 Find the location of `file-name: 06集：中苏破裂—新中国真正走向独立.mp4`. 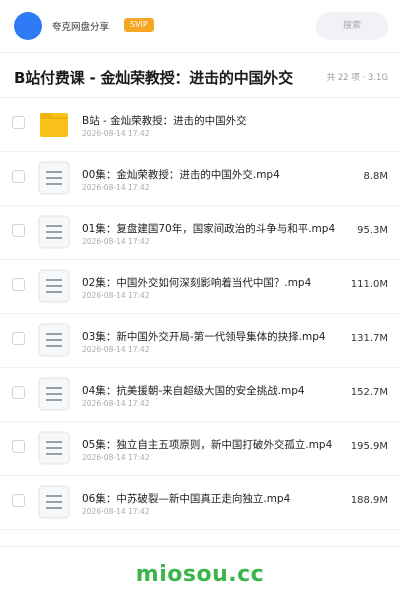

file-name: 06集：中苏破裂—新中国真正走向独立.mp4 is located at coordinates (213, 498).